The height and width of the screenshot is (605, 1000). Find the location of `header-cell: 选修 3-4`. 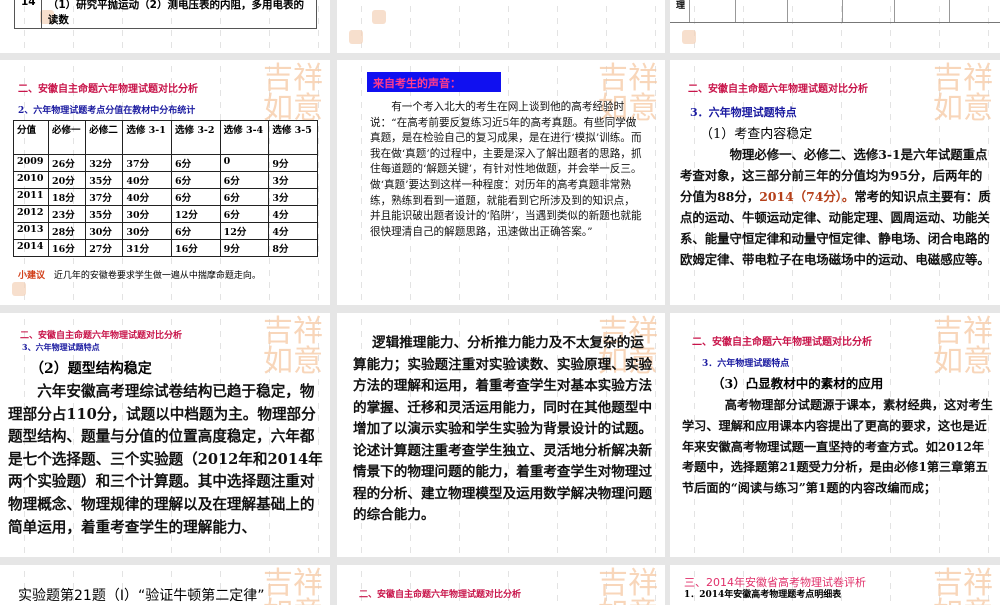

header-cell: 选修 3-4 is located at coordinates (244, 137).